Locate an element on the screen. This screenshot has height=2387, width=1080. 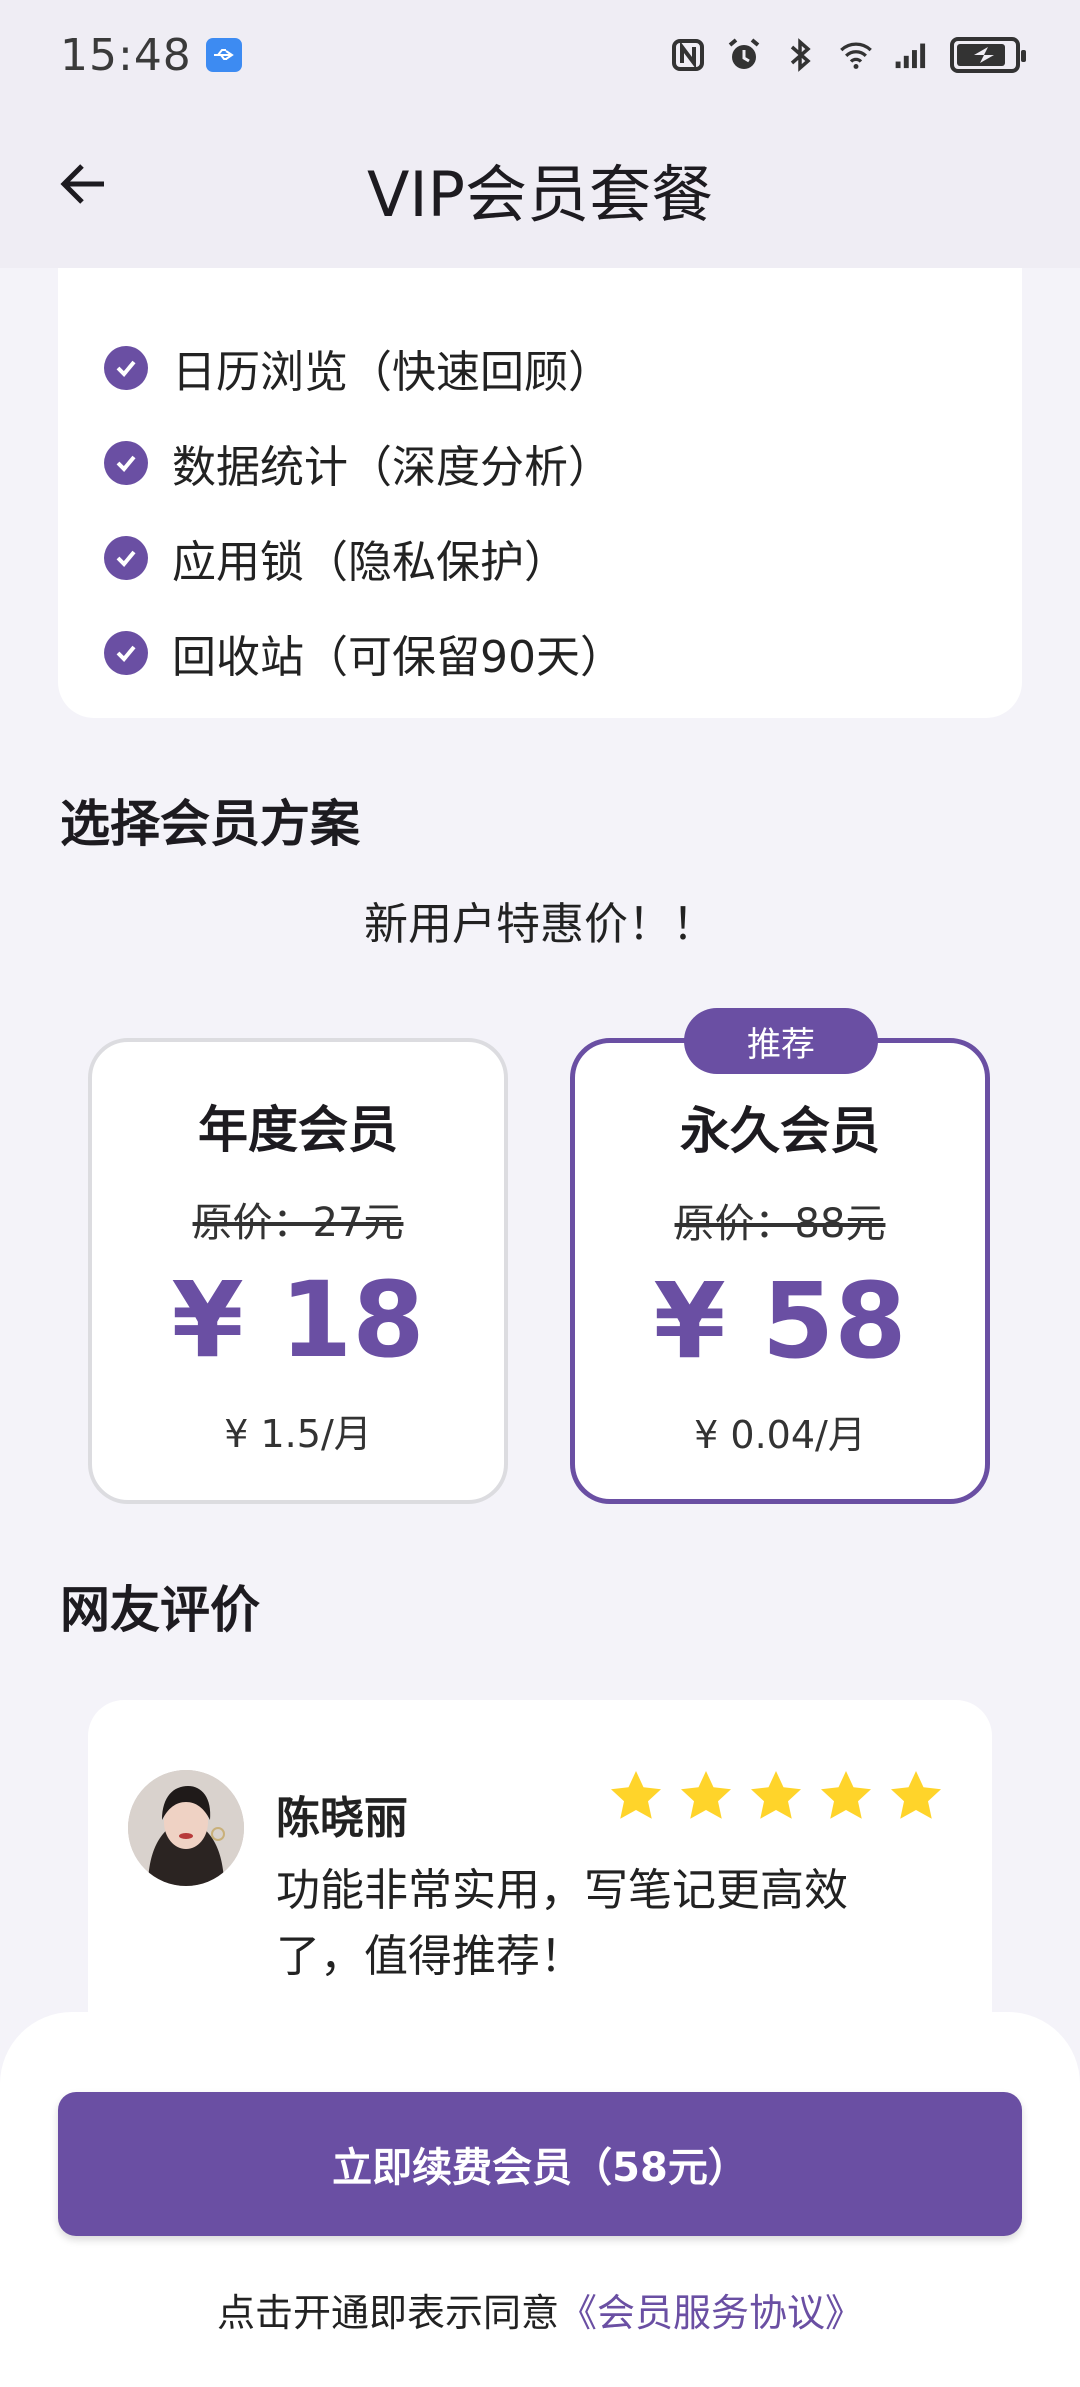
rating-stars is located at coordinates (776, 1796).